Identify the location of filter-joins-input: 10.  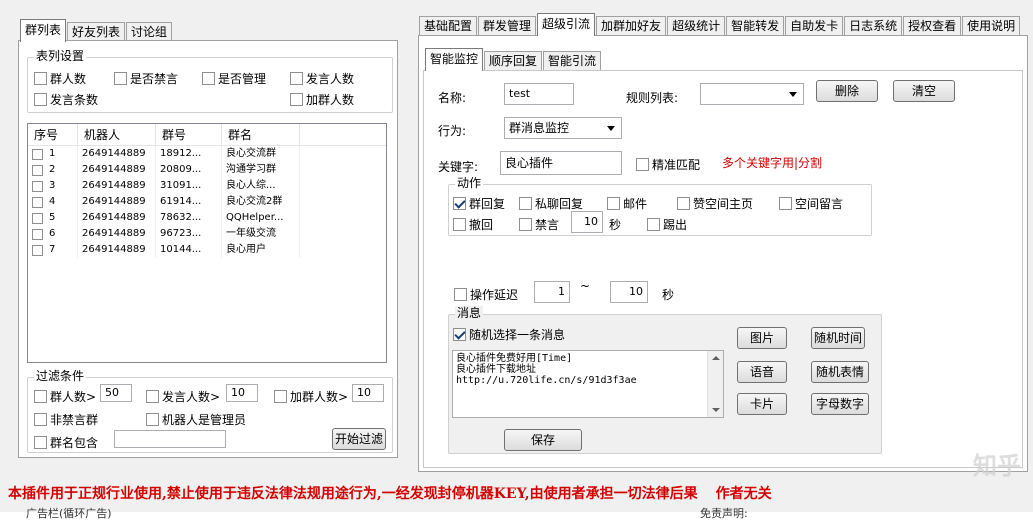
(368, 393).